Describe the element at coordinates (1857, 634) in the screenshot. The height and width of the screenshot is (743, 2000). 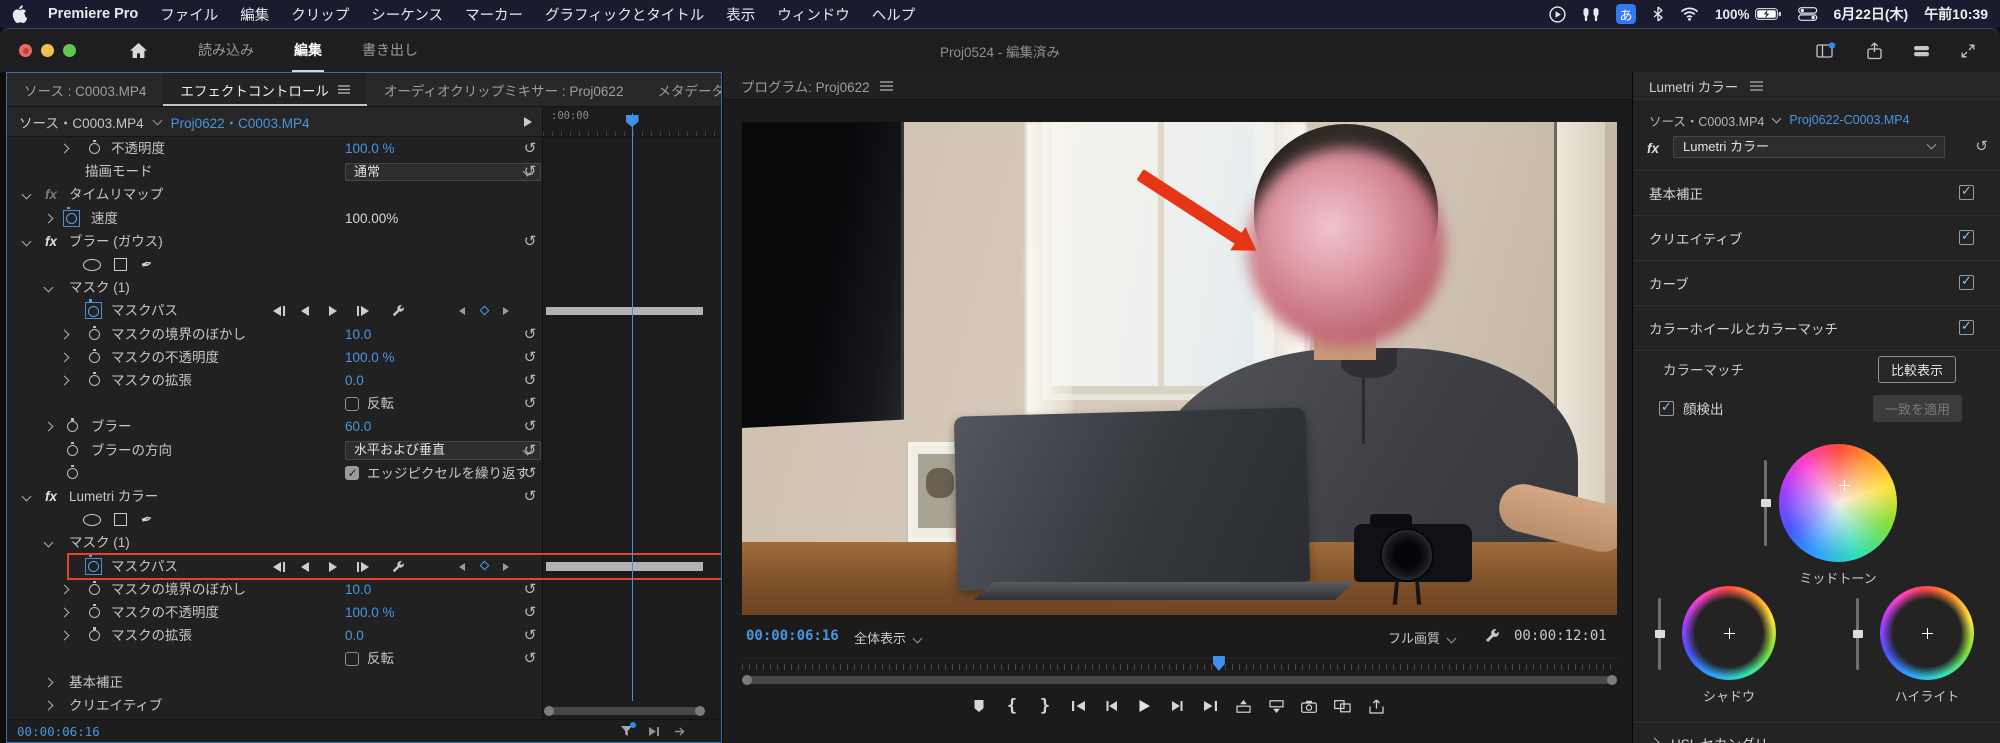
I see `highlights-luma-slider` at that location.